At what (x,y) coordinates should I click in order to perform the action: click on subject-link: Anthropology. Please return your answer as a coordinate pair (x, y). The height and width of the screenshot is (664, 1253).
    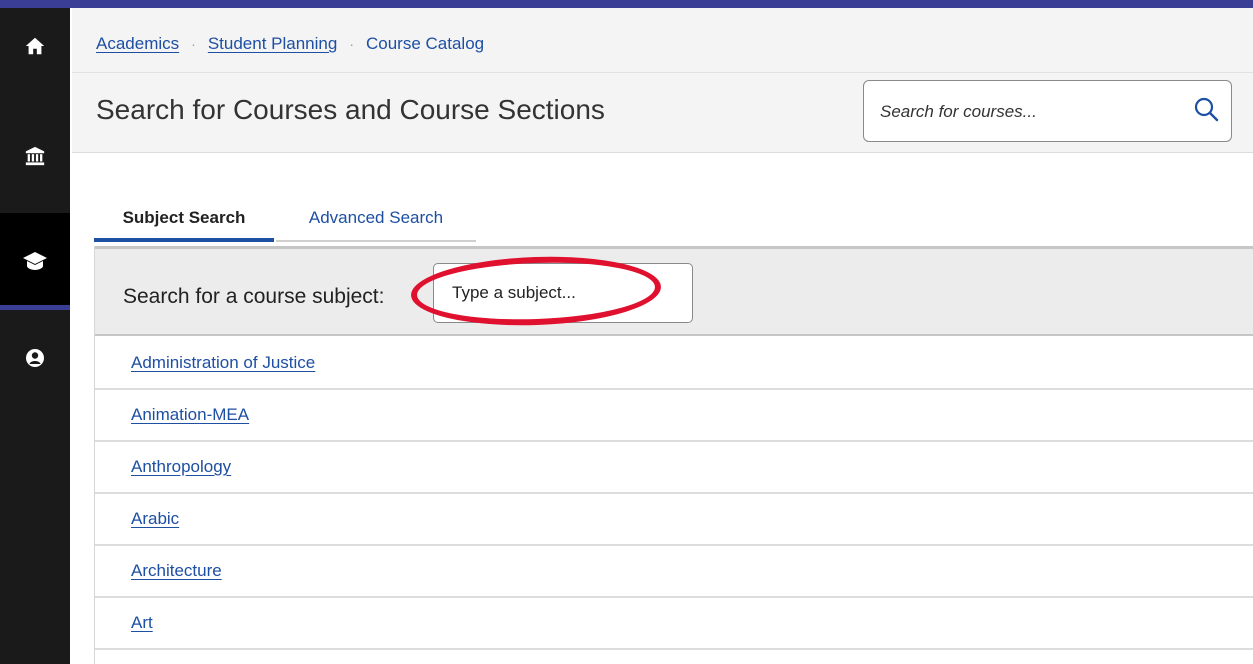
    Looking at the image, I should click on (181, 467).